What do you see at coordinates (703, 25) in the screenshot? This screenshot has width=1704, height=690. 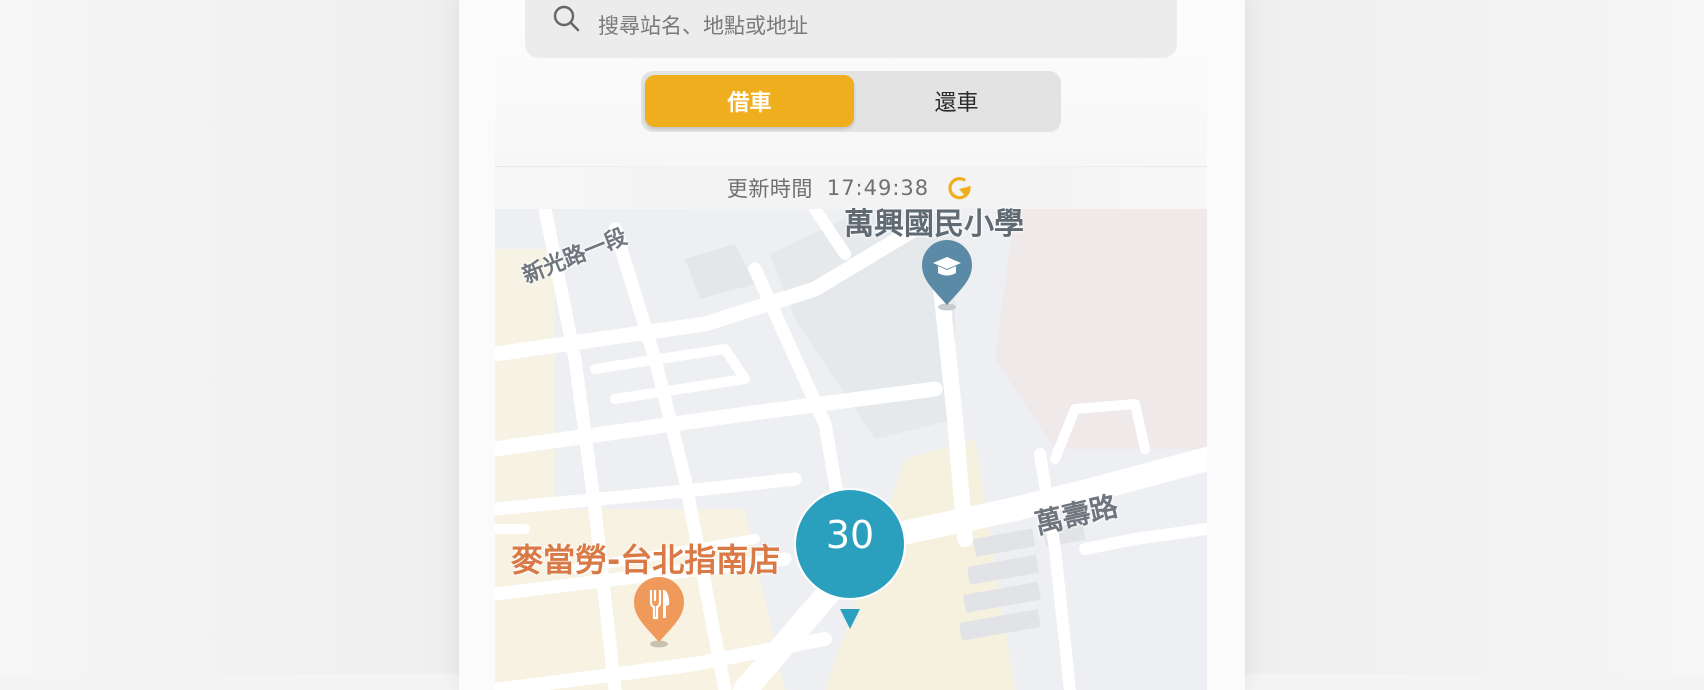 I see `search-input: 搜尋站名、地點或地址` at bounding box center [703, 25].